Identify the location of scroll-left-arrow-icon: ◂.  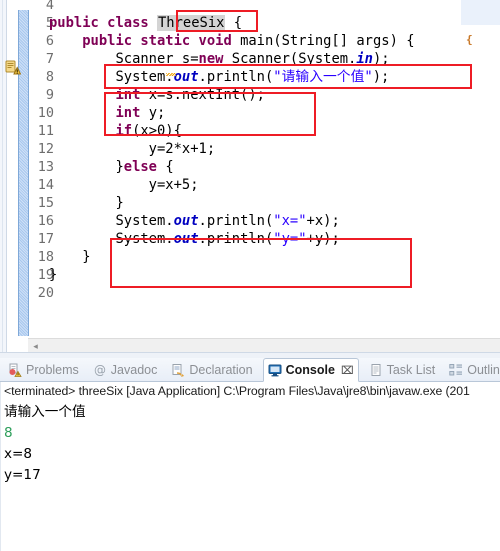
(35, 346).